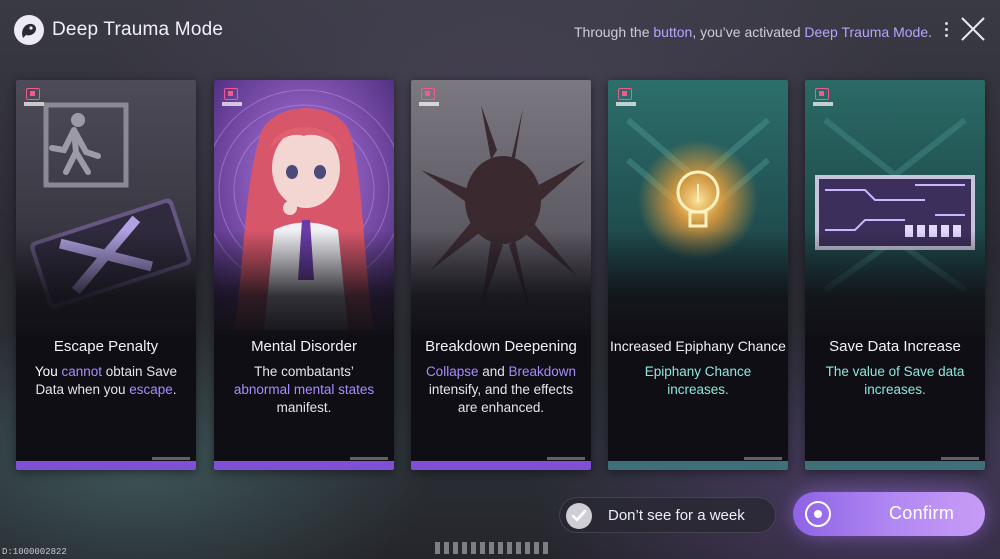 Image resolution: width=1000 pixels, height=559 pixels. I want to click on confirm-button: Confirm, so click(889, 514).